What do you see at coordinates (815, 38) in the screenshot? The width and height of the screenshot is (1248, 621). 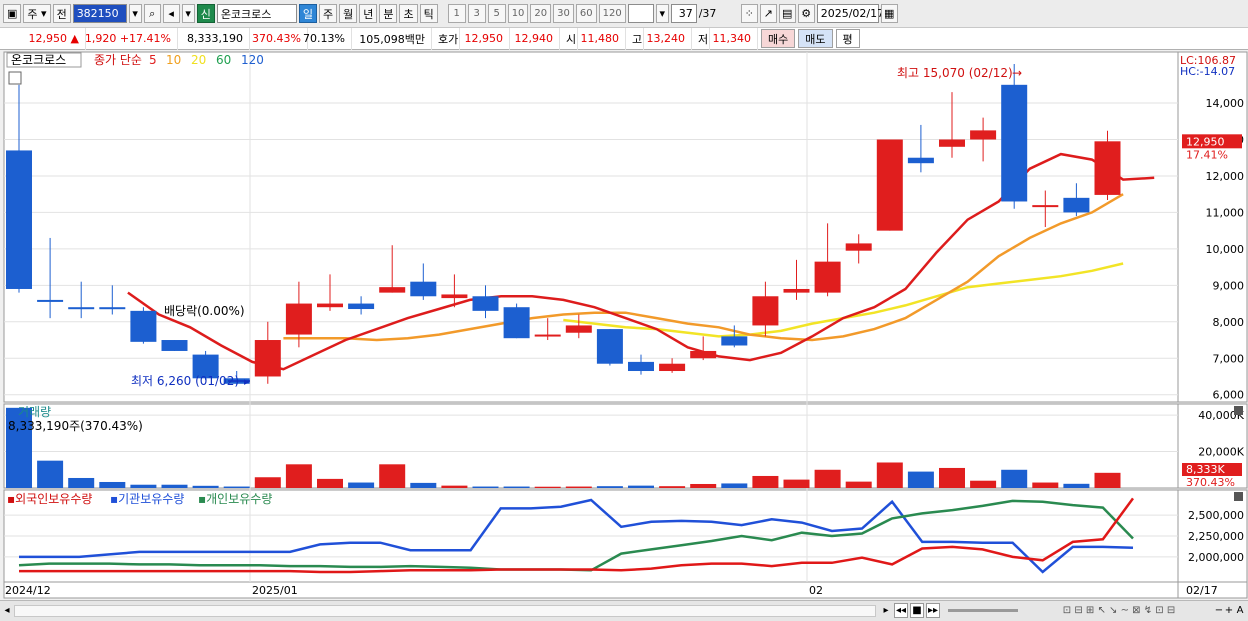 I see `sell-button: 매도` at bounding box center [815, 38].